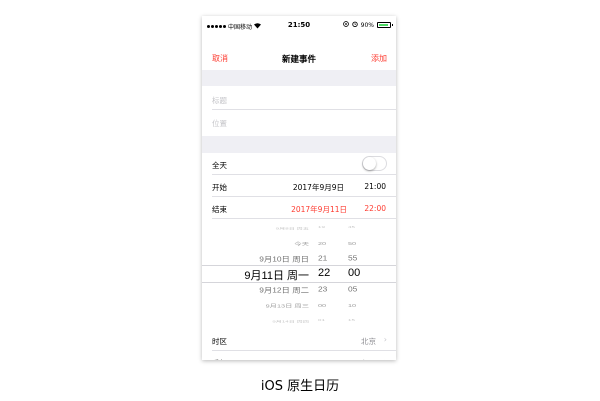 The width and height of the screenshot is (600, 401). What do you see at coordinates (322, 243) in the screenshot?
I see `picker-hour-cell: 20` at bounding box center [322, 243].